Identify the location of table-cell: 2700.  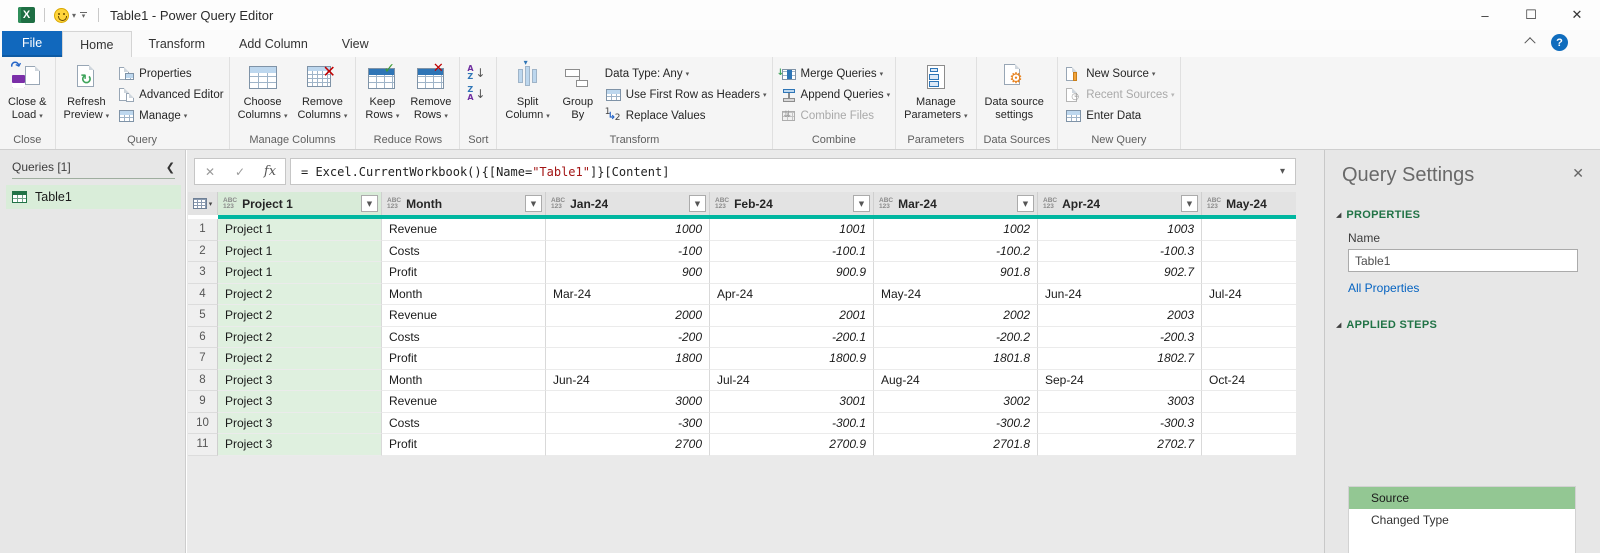
(628, 445).